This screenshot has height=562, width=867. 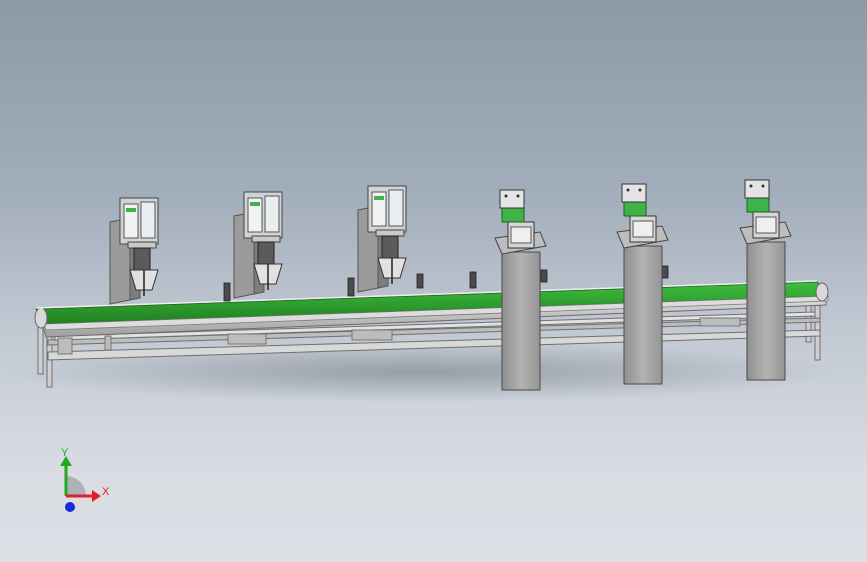 What do you see at coordinates (822, 292) in the screenshot?
I see `conveyor-end-roller-right` at bounding box center [822, 292].